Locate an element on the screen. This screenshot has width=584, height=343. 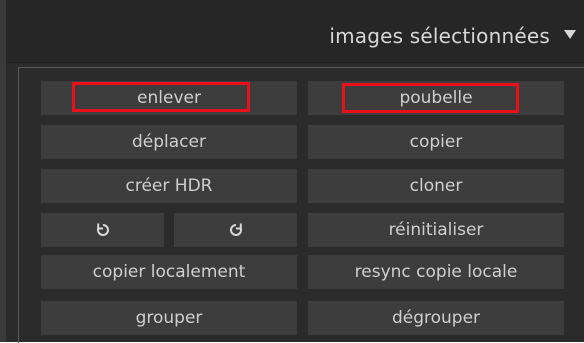
copy-button: copier is located at coordinates (436, 142).